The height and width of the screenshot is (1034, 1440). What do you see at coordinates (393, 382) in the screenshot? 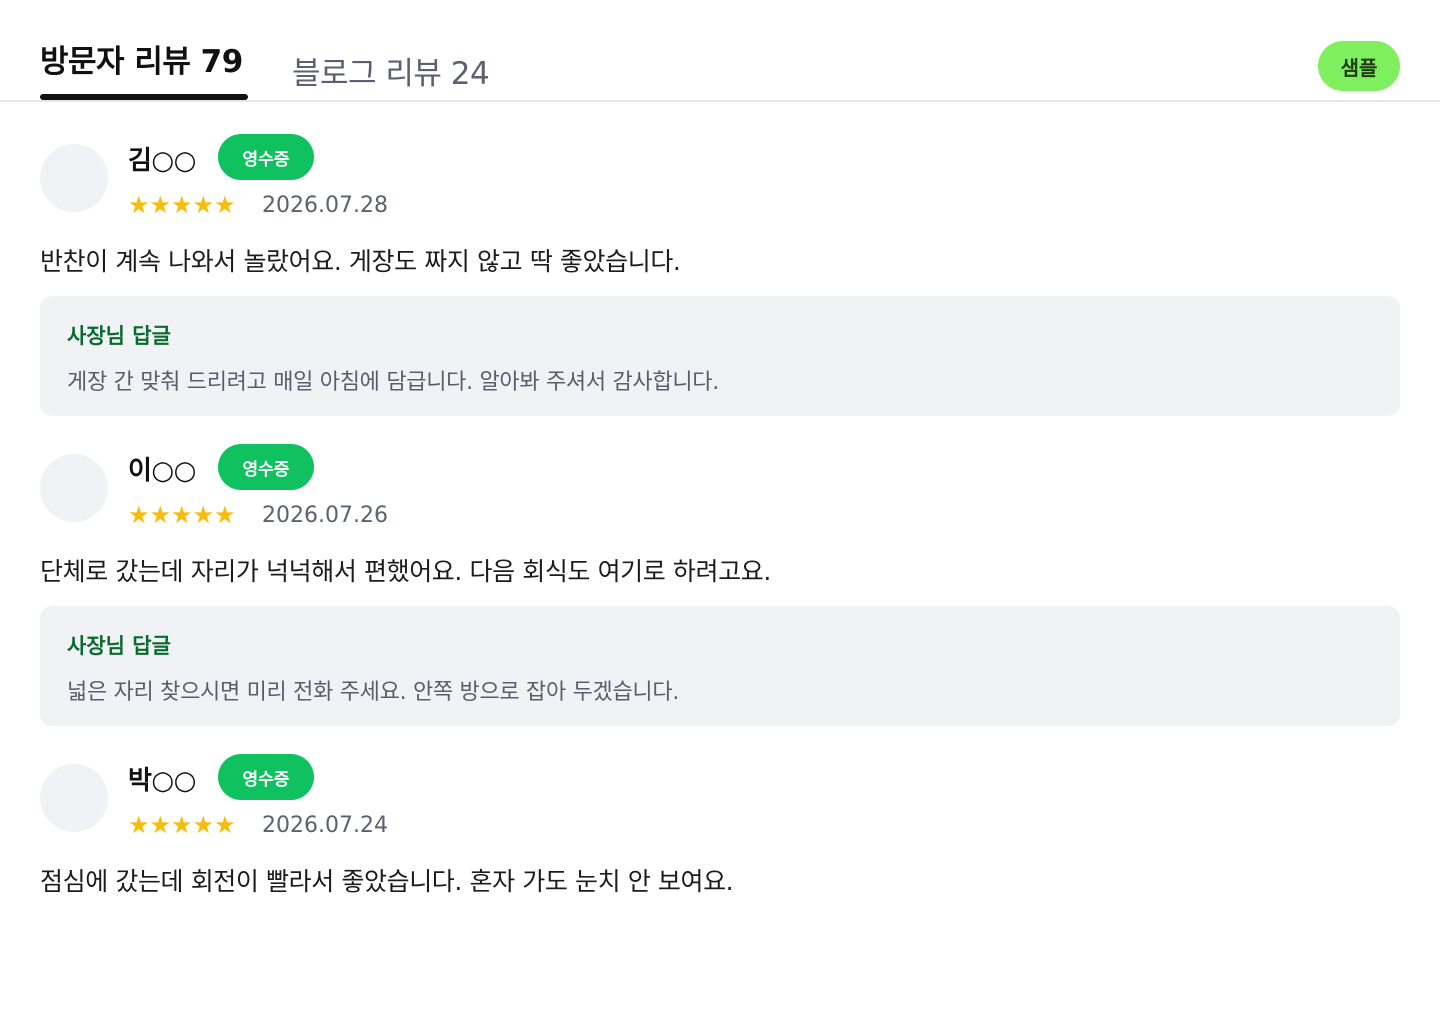
I see `owner-reply-text: 게장 간 맞춰 드리려고 매일 아침에 담급니다. 알아봐 주셔서 감사합니다.` at bounding box center [393, 382].